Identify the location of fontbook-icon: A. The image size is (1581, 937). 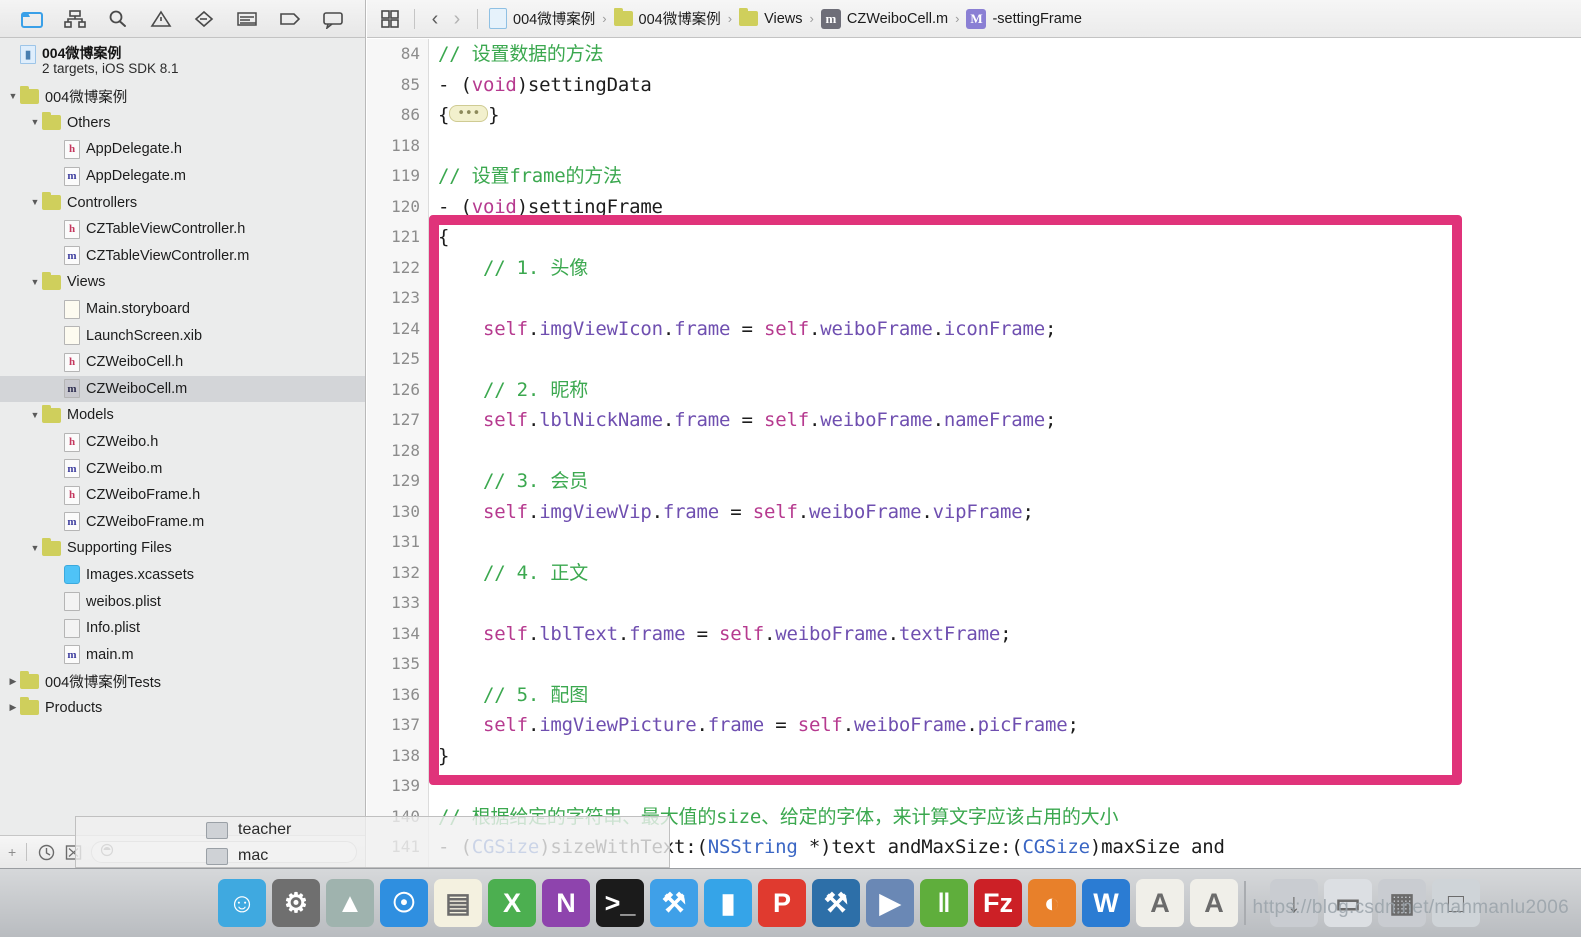
(1160, 903).